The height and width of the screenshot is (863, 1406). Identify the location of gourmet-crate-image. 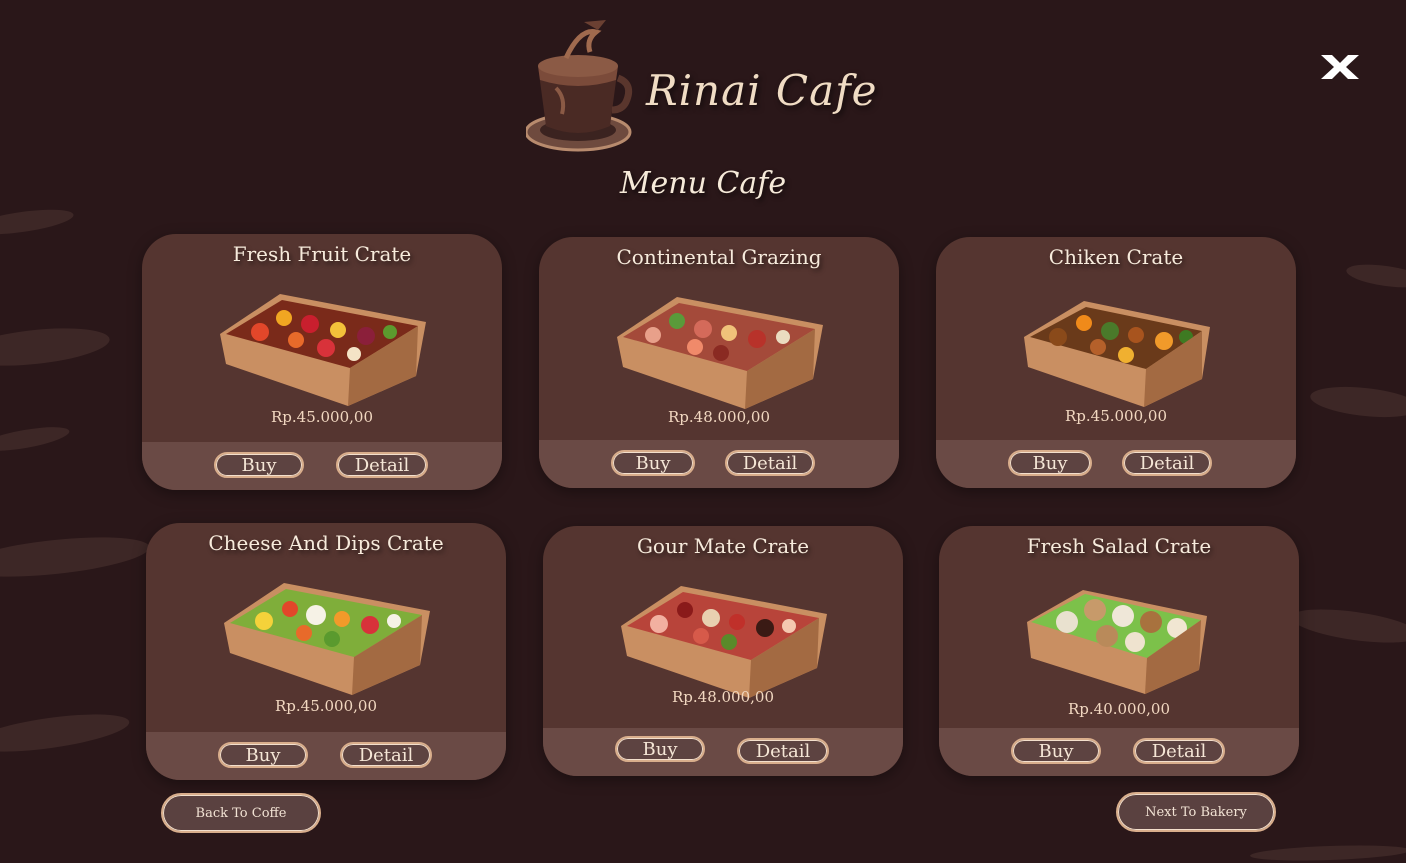
(724, 642).